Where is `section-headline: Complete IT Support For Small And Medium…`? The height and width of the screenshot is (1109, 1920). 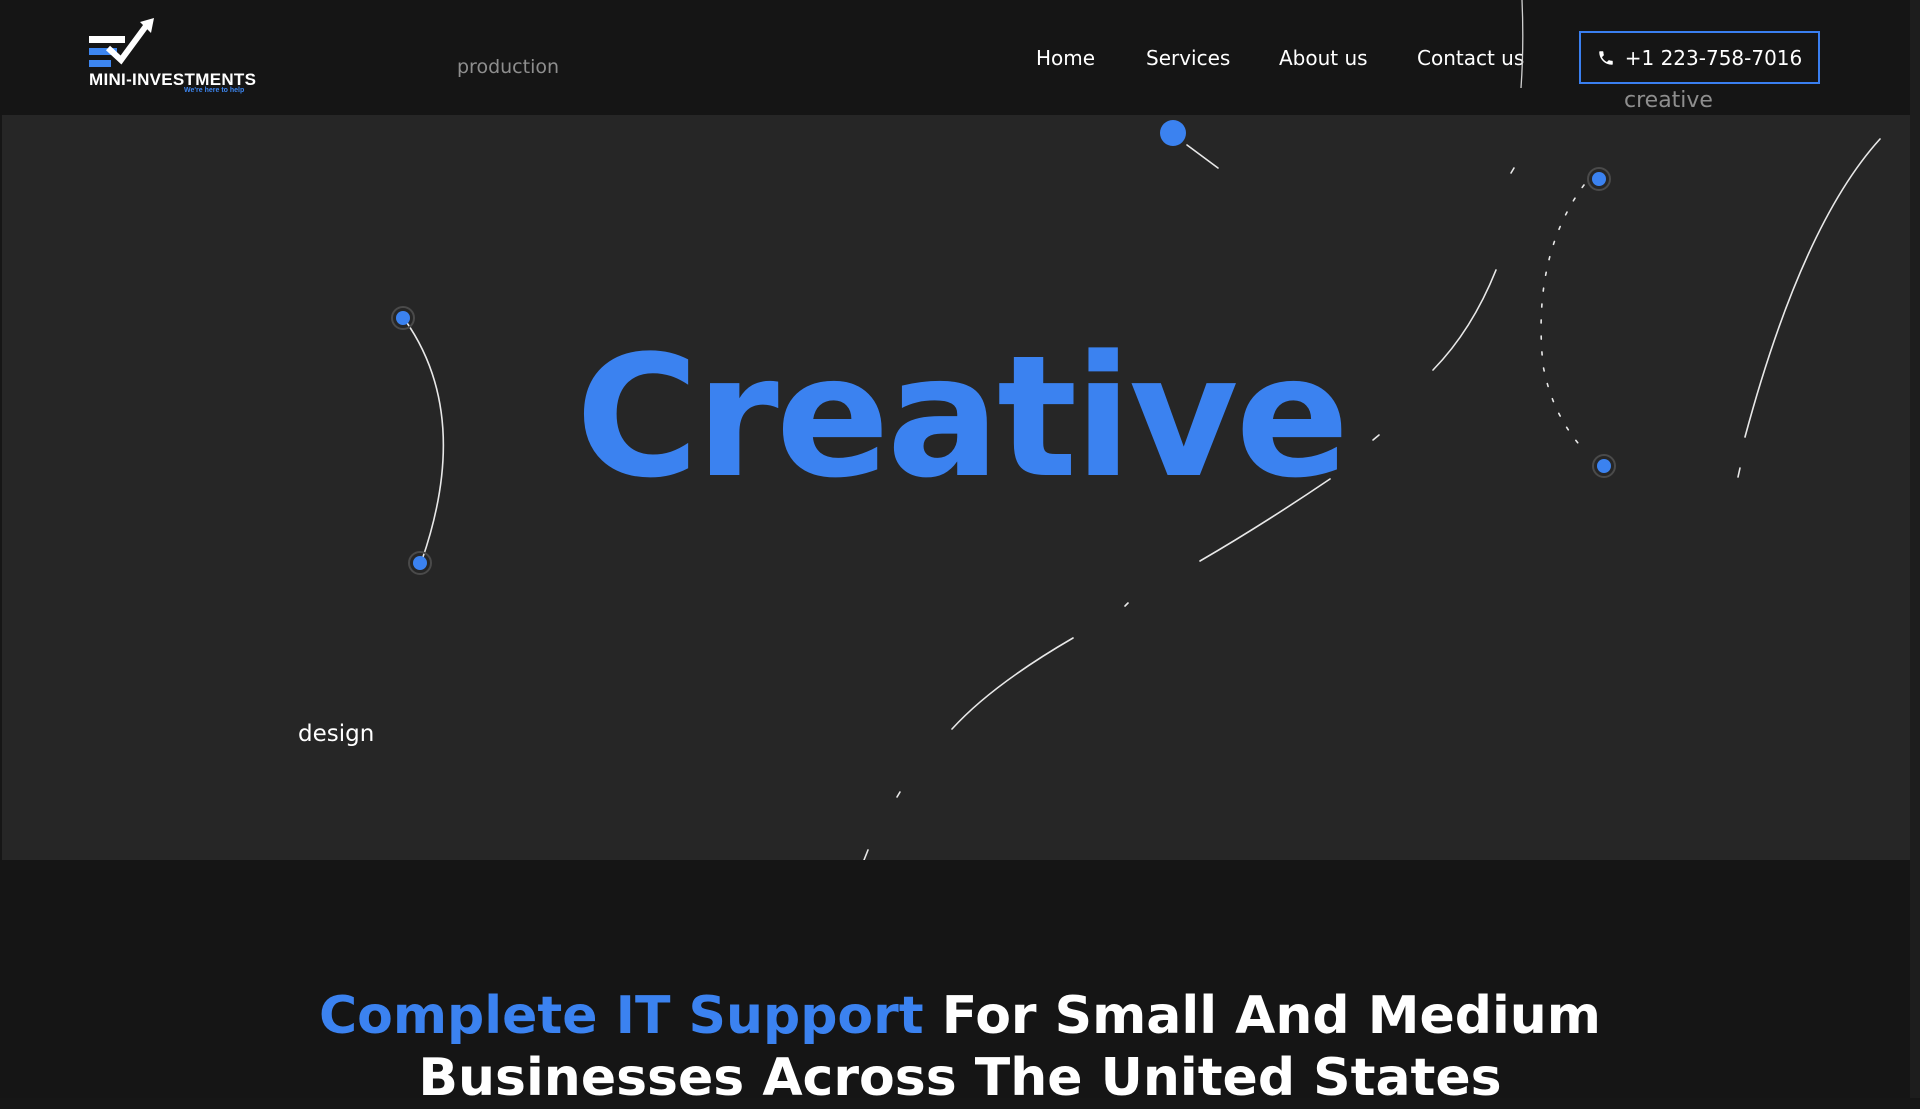
section-headline: Complete IT Support For Small And Medium… is located at coordinates (960, 1047).